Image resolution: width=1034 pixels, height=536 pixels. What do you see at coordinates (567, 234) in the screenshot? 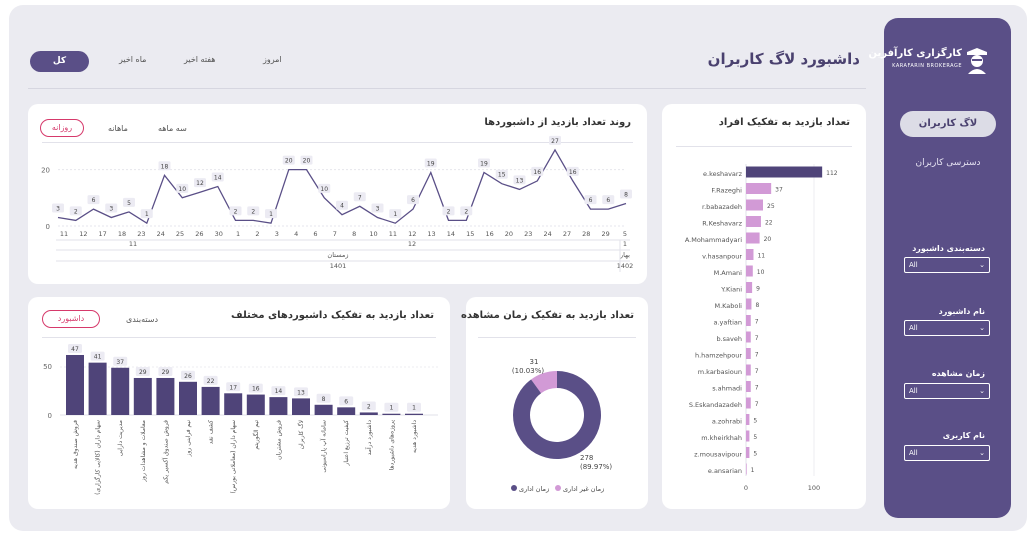
I see `trend-x-tick: 27` at bounding box center [567, 234].